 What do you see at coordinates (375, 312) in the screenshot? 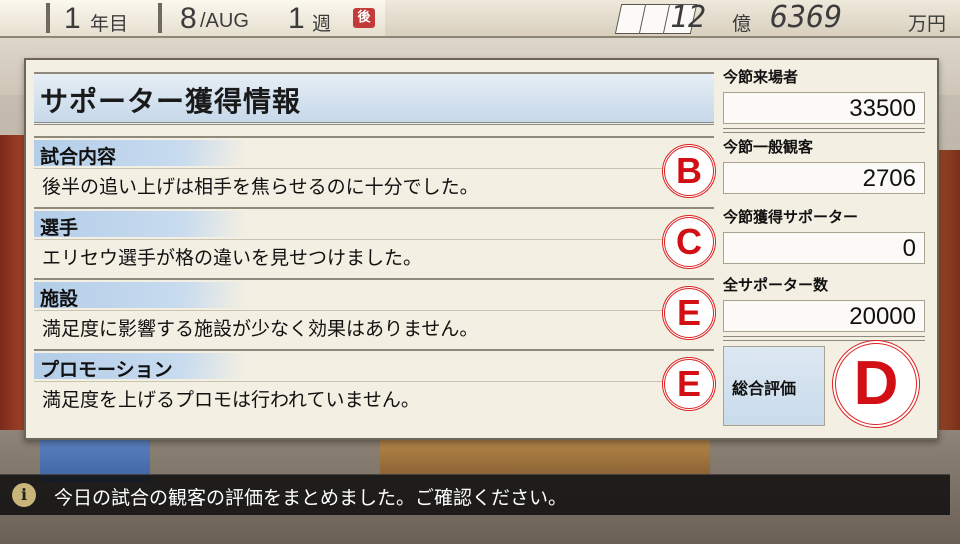
I see `evaluation-row-facilities: 施設 満足度に影響する施設が少なく効果はありません。 E` at bounding box center [375, 312].